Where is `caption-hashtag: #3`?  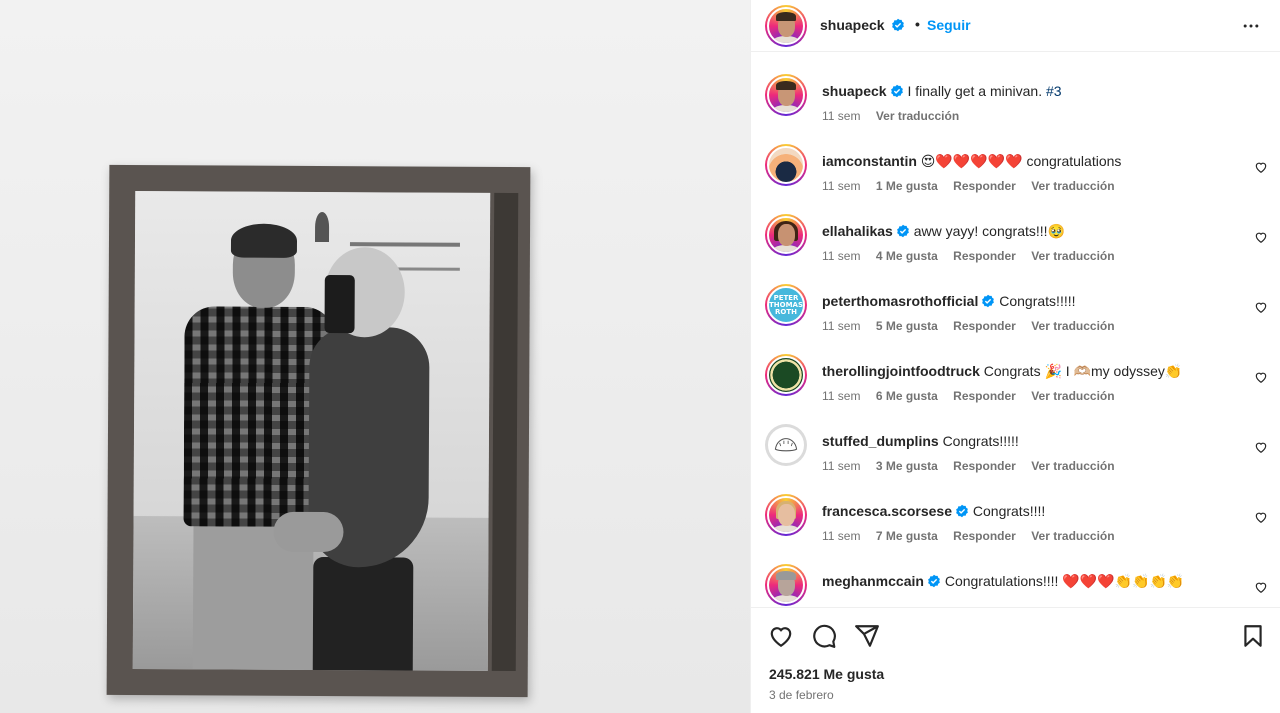 caption-hashtag: #3 is located at coordinates (1054, 91).